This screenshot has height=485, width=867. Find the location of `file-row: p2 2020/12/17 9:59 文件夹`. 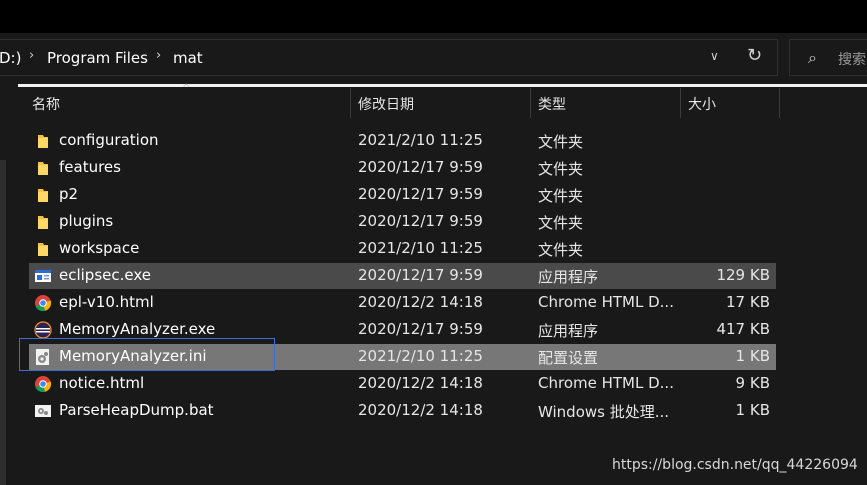

file-row: p2 2020/12/17 9:59 文件夹 is located at coordinates (402, 195).